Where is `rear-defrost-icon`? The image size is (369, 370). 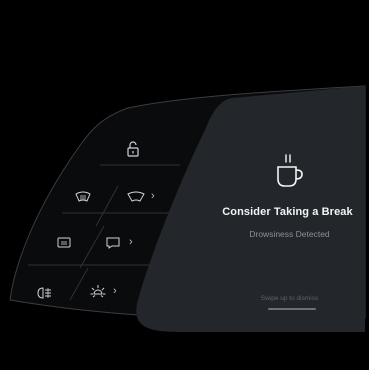
rear-defrost-icon is located at coordinates (83, 199).